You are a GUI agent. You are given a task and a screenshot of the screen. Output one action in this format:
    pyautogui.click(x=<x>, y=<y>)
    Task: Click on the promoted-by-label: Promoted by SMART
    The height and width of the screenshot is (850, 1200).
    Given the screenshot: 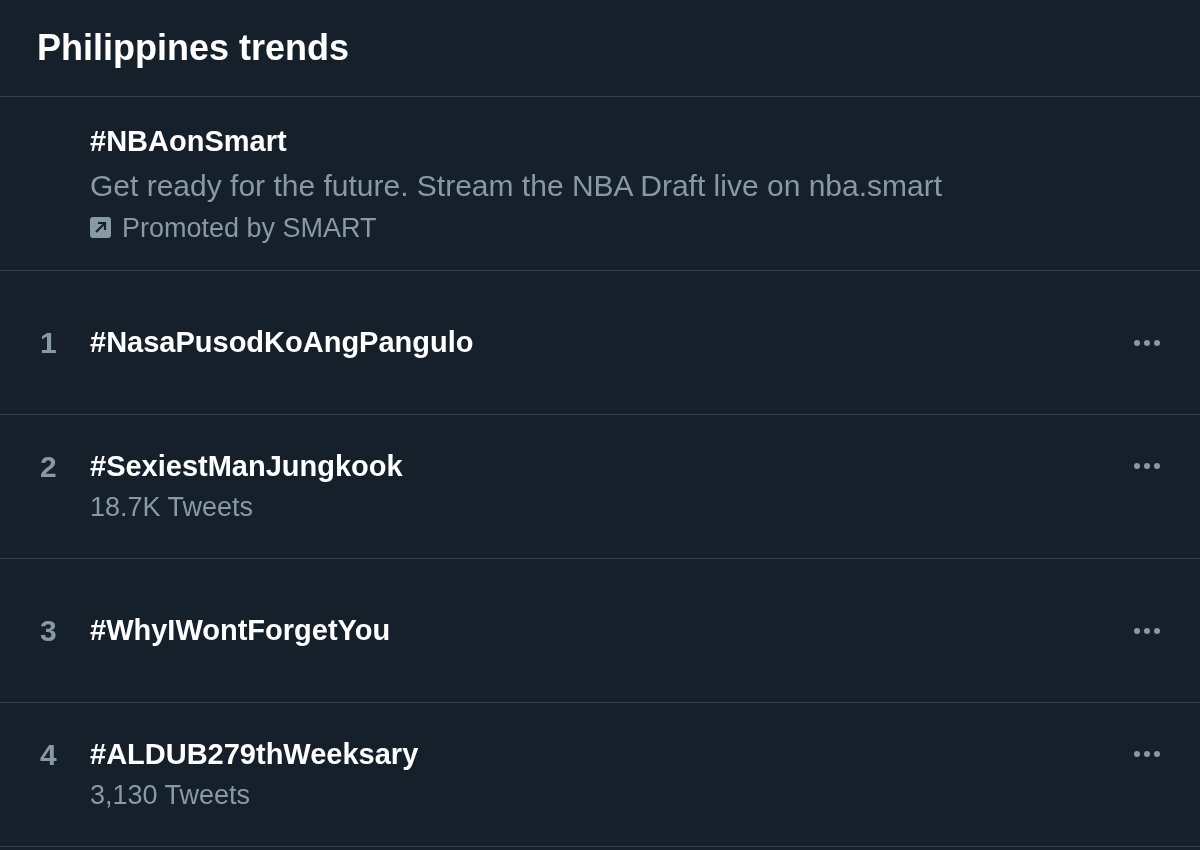 What is the action you would take?
    pyautogui.click(x=249, y=228)
    